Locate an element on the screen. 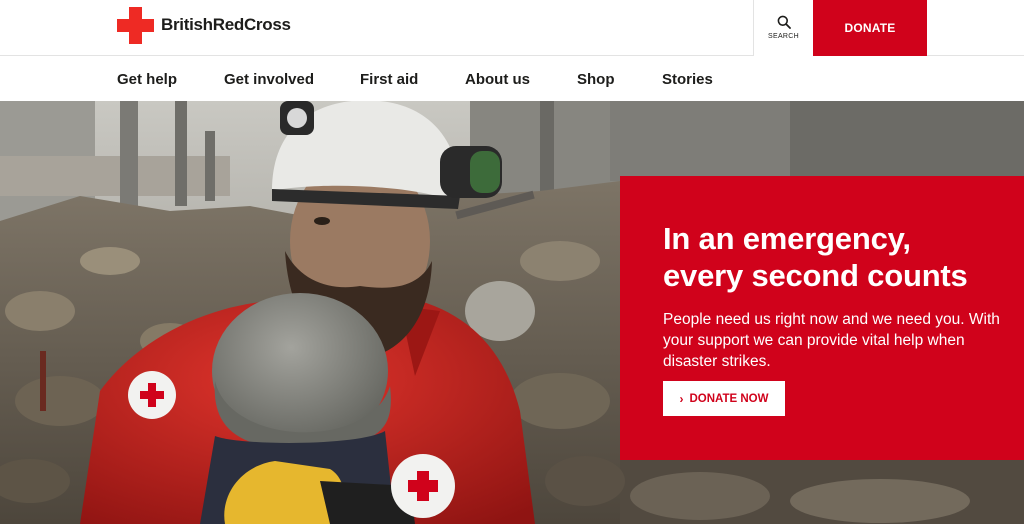 The width and height of the screenshot is (1024, 524). donate-now-button: › DONATE NOW is located at coordinates (724, 398).